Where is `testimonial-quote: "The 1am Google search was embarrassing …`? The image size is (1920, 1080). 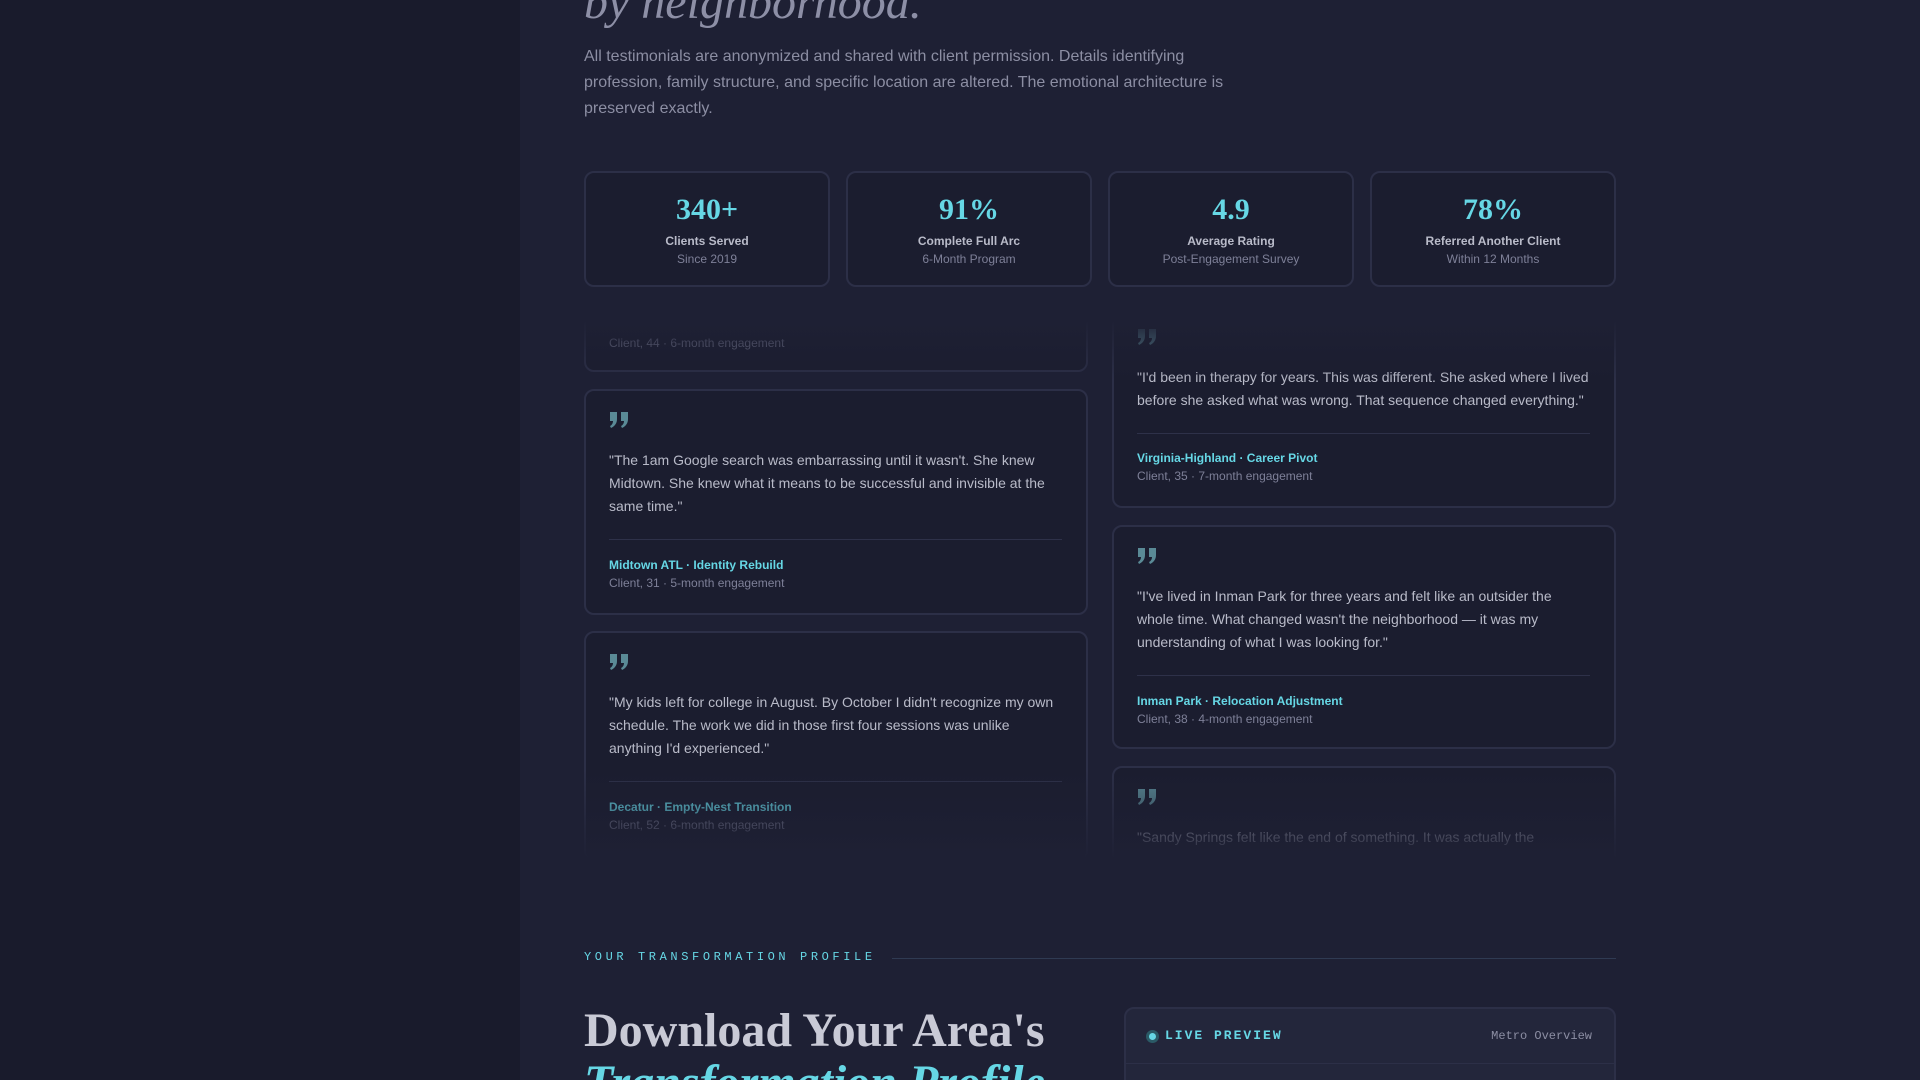 testimonial-quote: "The 1am Google search was embarrassing … is located at coordinates (827, 483).